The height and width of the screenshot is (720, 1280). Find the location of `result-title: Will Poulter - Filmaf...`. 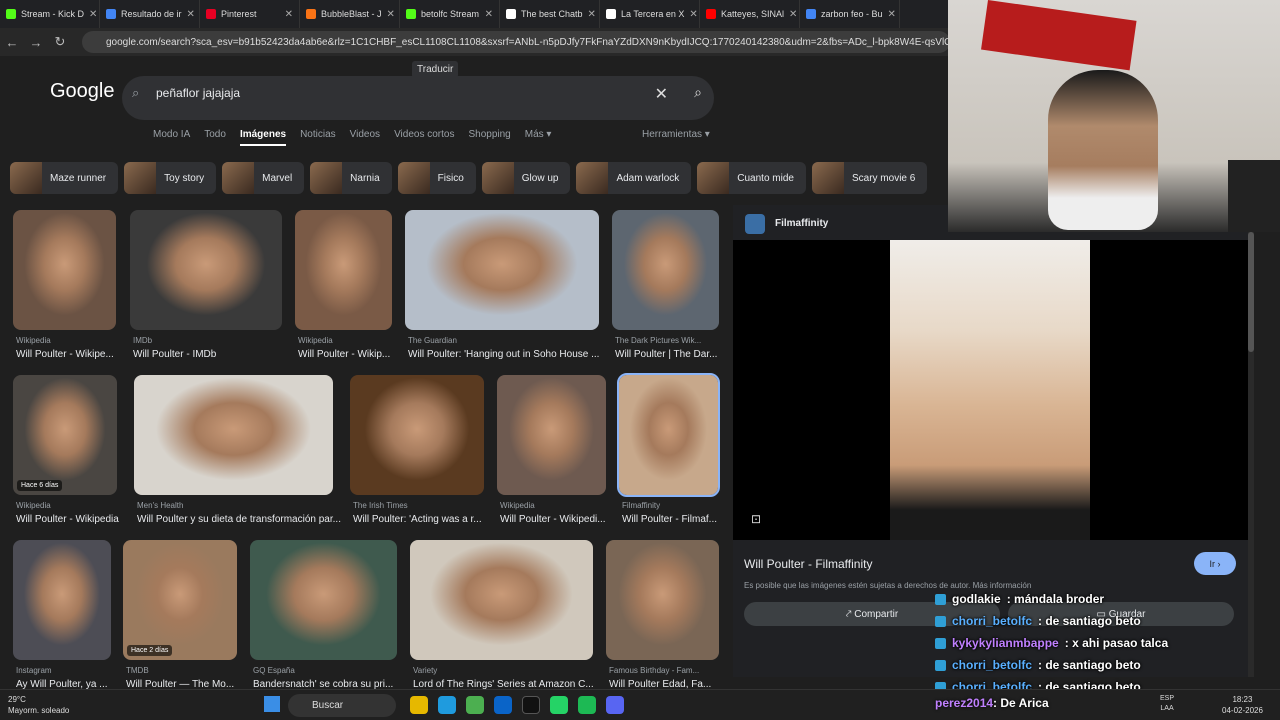

result-title: Will Poulter - Filmaf... is located at coordinates (676, 519).